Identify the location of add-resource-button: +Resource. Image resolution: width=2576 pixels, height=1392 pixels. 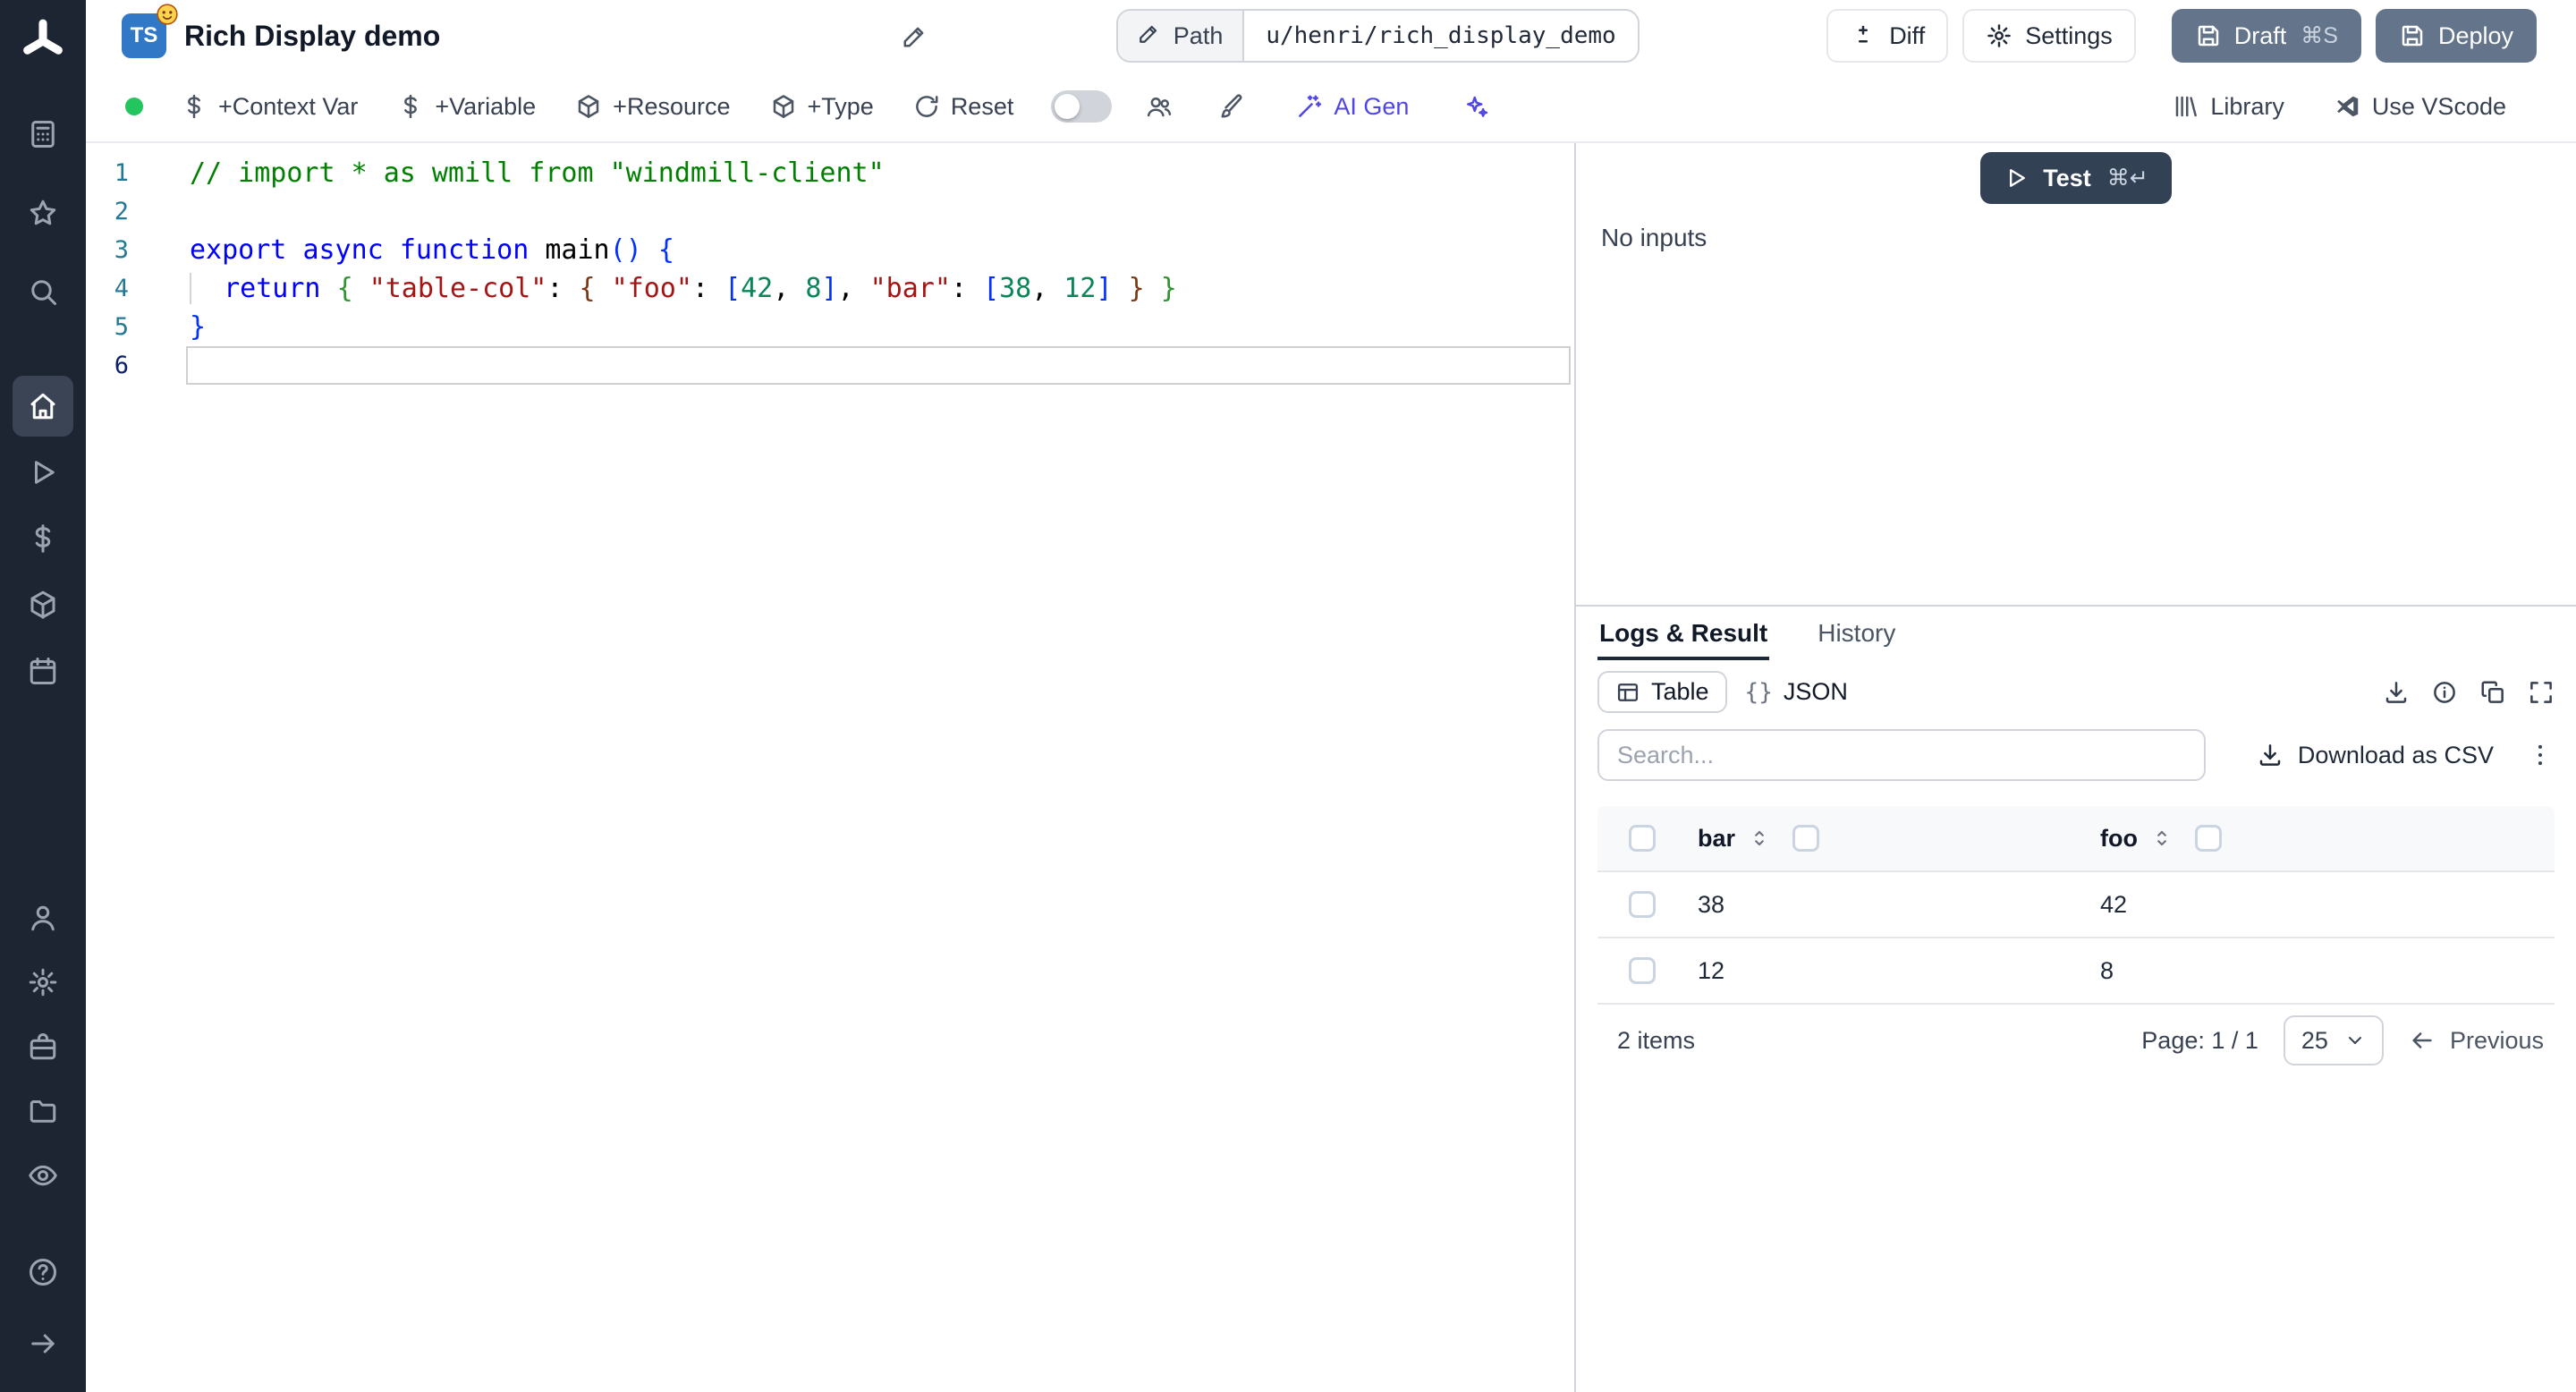
(652, 107).